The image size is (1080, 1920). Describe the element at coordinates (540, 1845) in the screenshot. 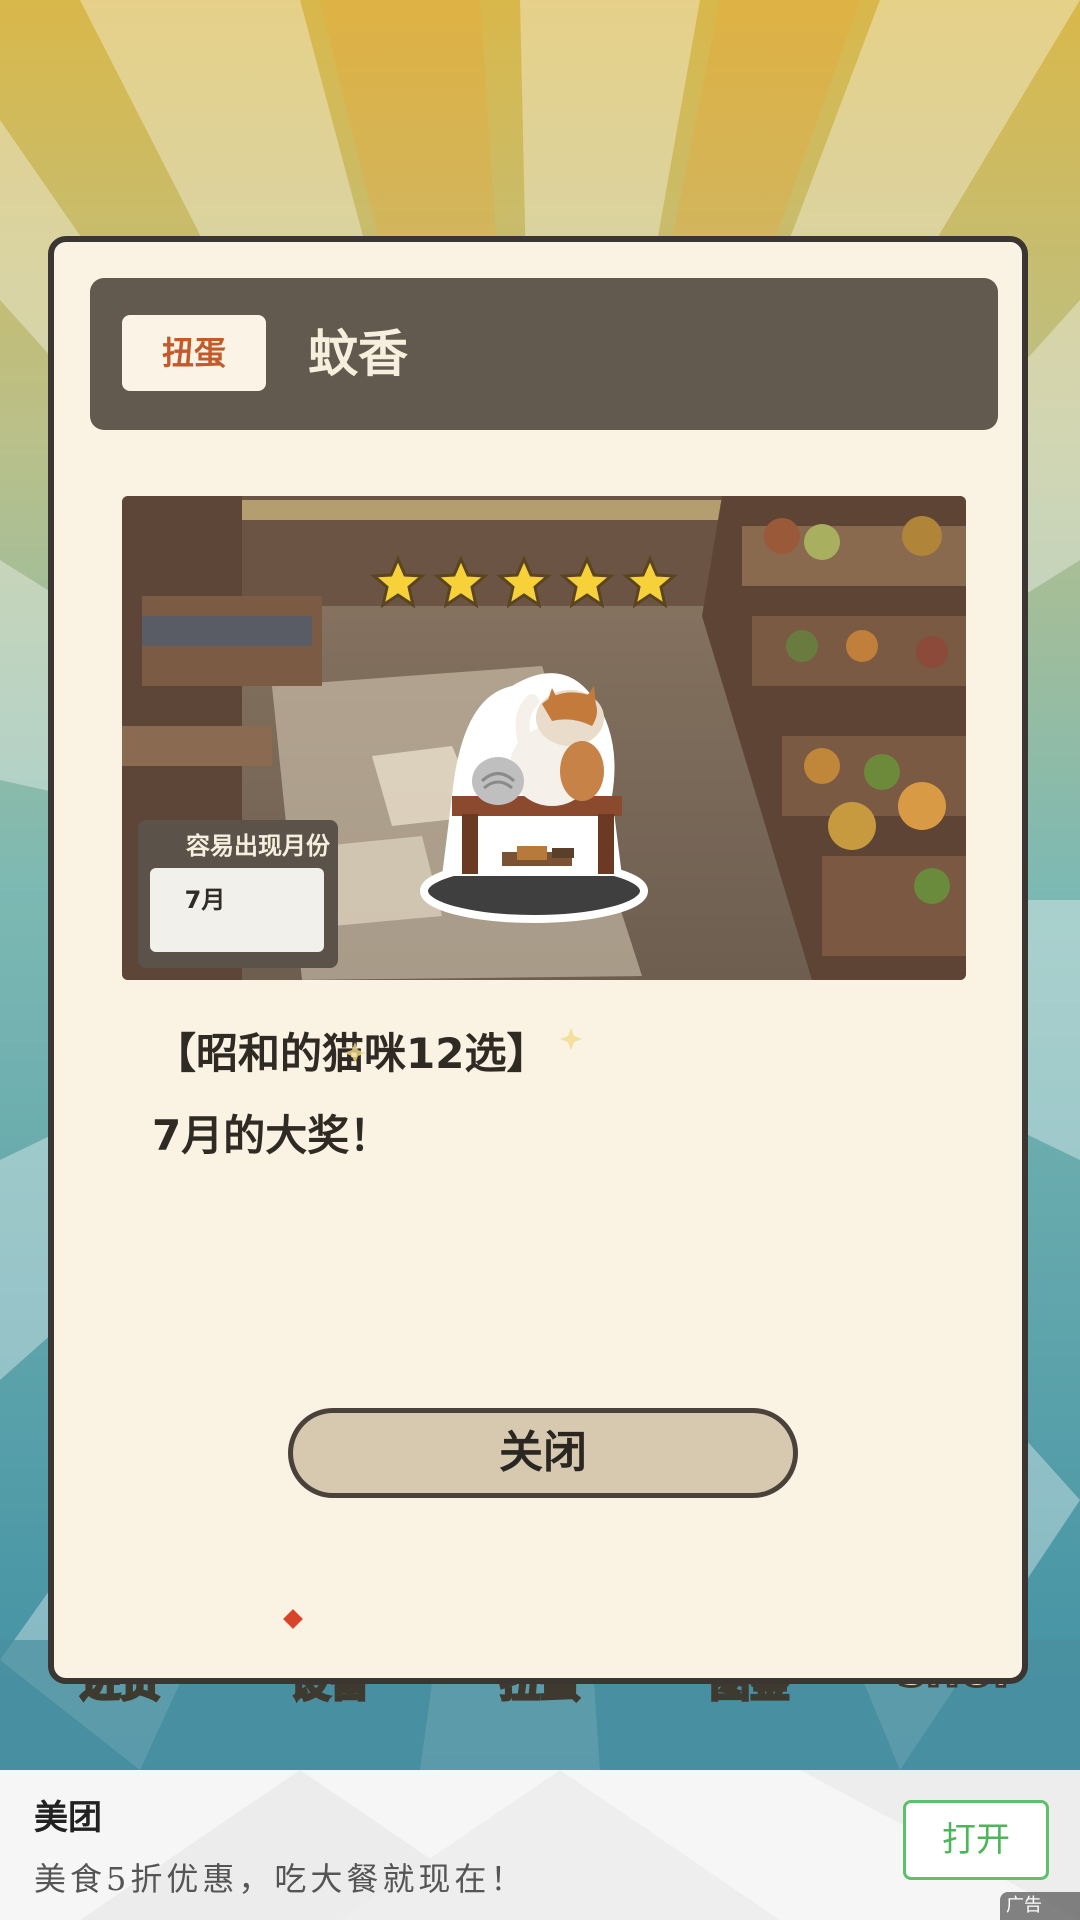

I see `ad-banner: 美团 美食5折优惠，吃大餐就现在！ 打开 广告` at that location.